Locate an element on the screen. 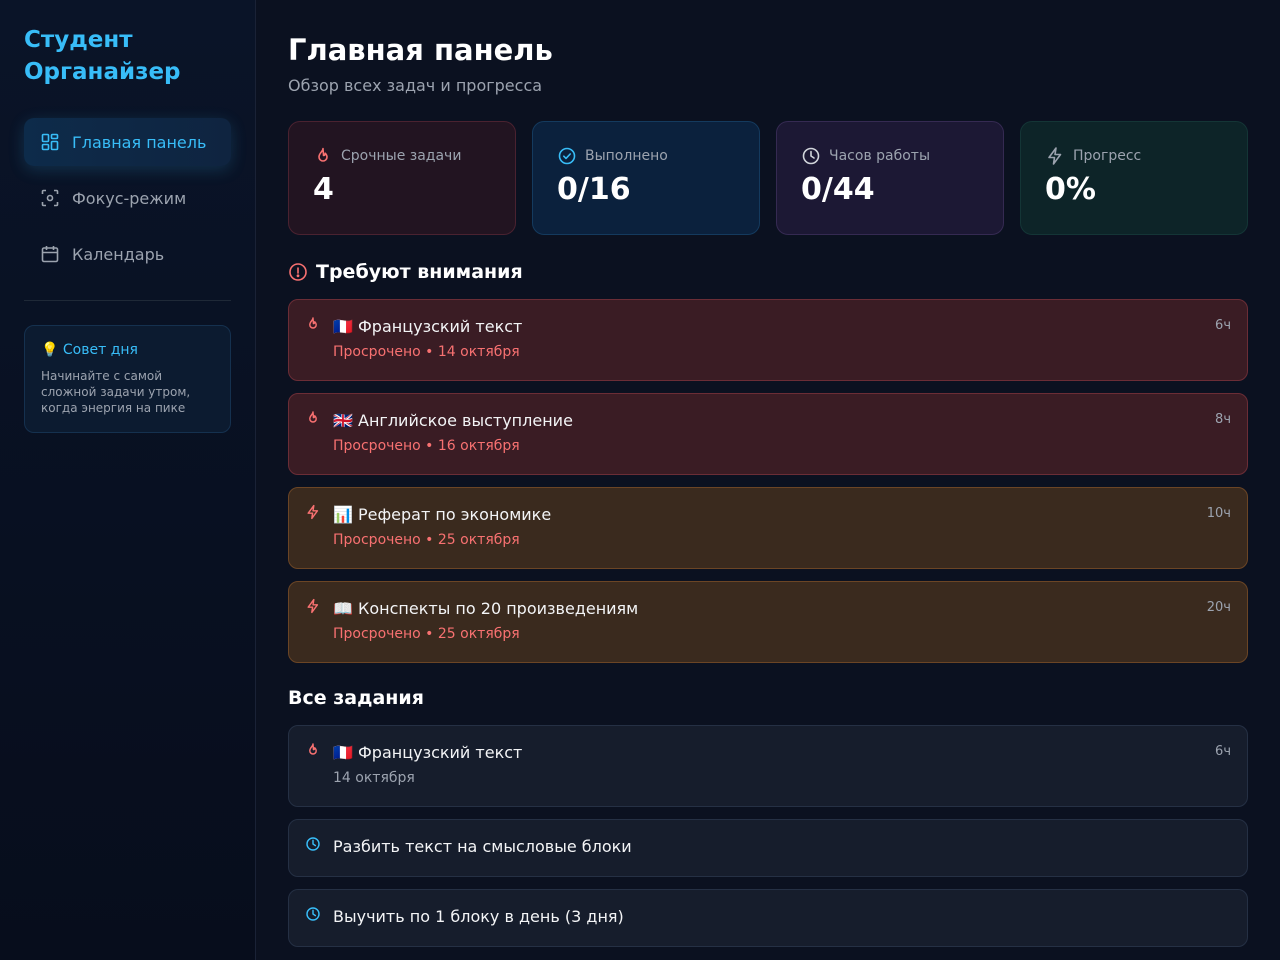 This screenshot has width=1280, height=960. focus-icon is located at coordinates (50, 198).